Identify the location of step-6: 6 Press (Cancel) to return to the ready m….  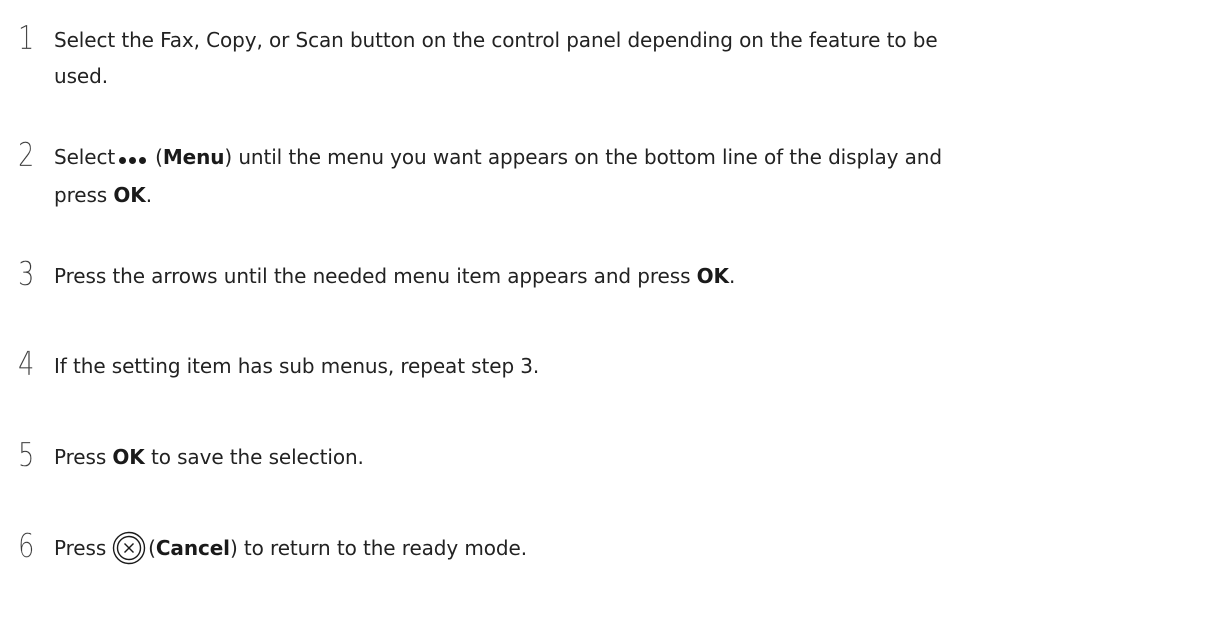
(603, 546).